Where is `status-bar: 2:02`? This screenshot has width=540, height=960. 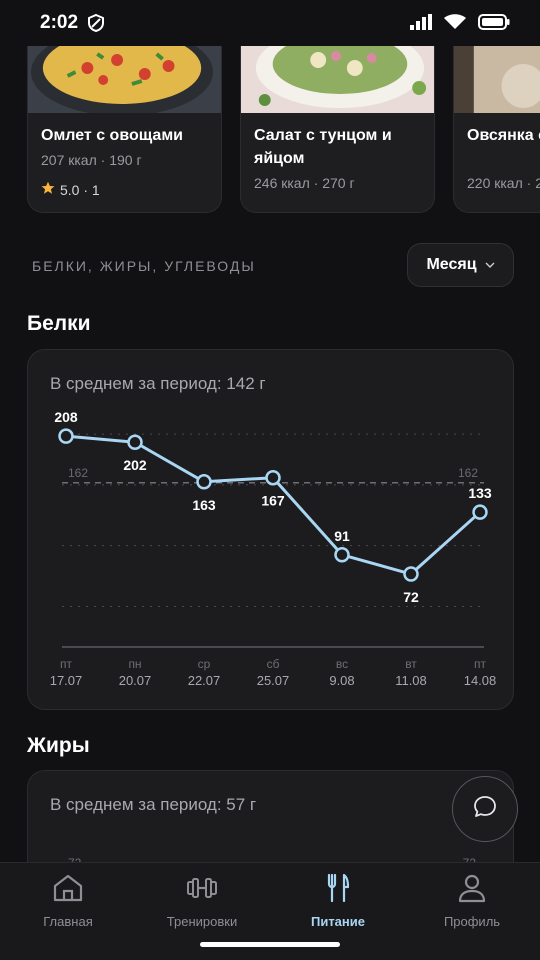
status-bar: 2:02 is located at coordinates (270, 23).